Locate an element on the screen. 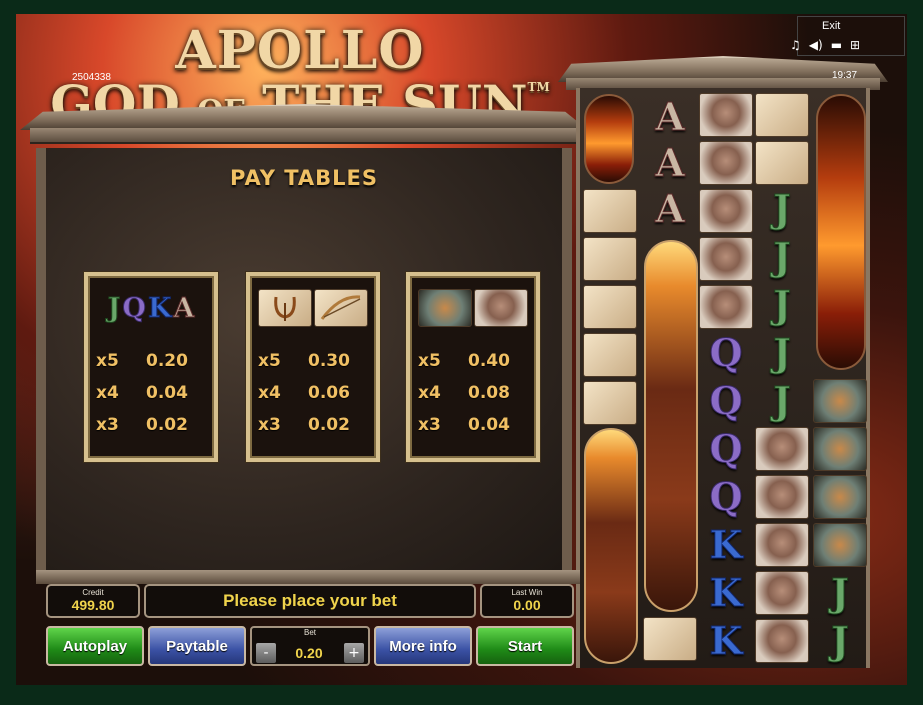 The image size is (923, 705). bet-label: Bet is located at coordinates (309, 632).